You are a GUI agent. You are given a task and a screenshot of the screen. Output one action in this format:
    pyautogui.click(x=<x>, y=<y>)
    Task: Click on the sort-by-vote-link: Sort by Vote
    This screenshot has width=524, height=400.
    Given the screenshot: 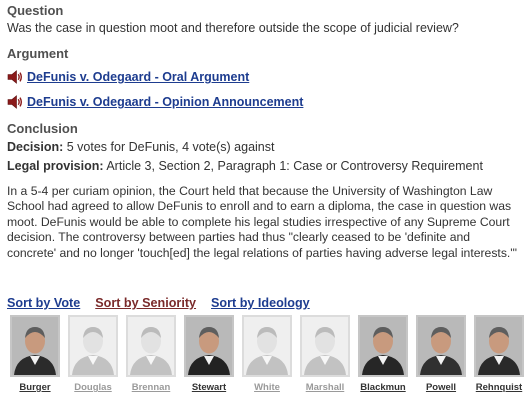 What is the action you would take?
    pyautogui.click(x=43, y=303)
    